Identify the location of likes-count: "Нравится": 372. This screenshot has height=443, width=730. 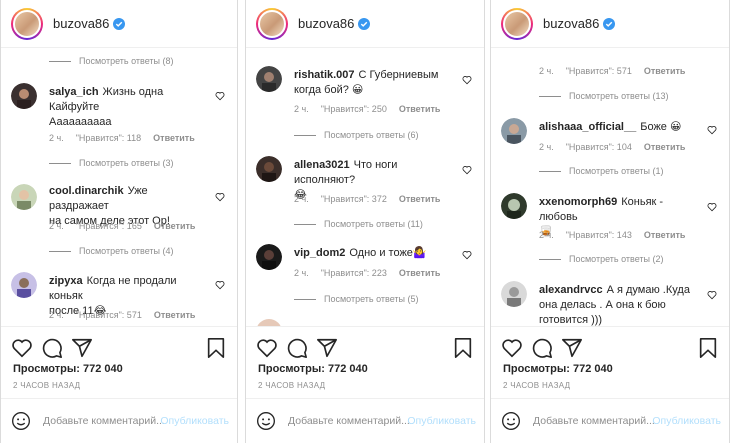
(354, 199).